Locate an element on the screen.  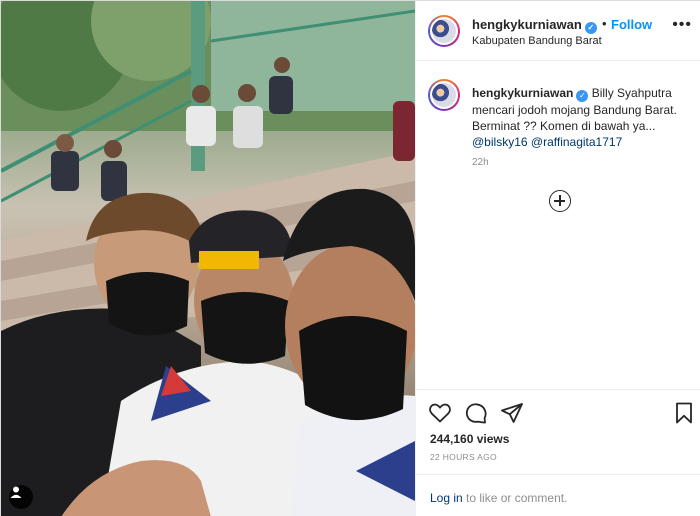
share-icon is located at coordinates (512, 413).